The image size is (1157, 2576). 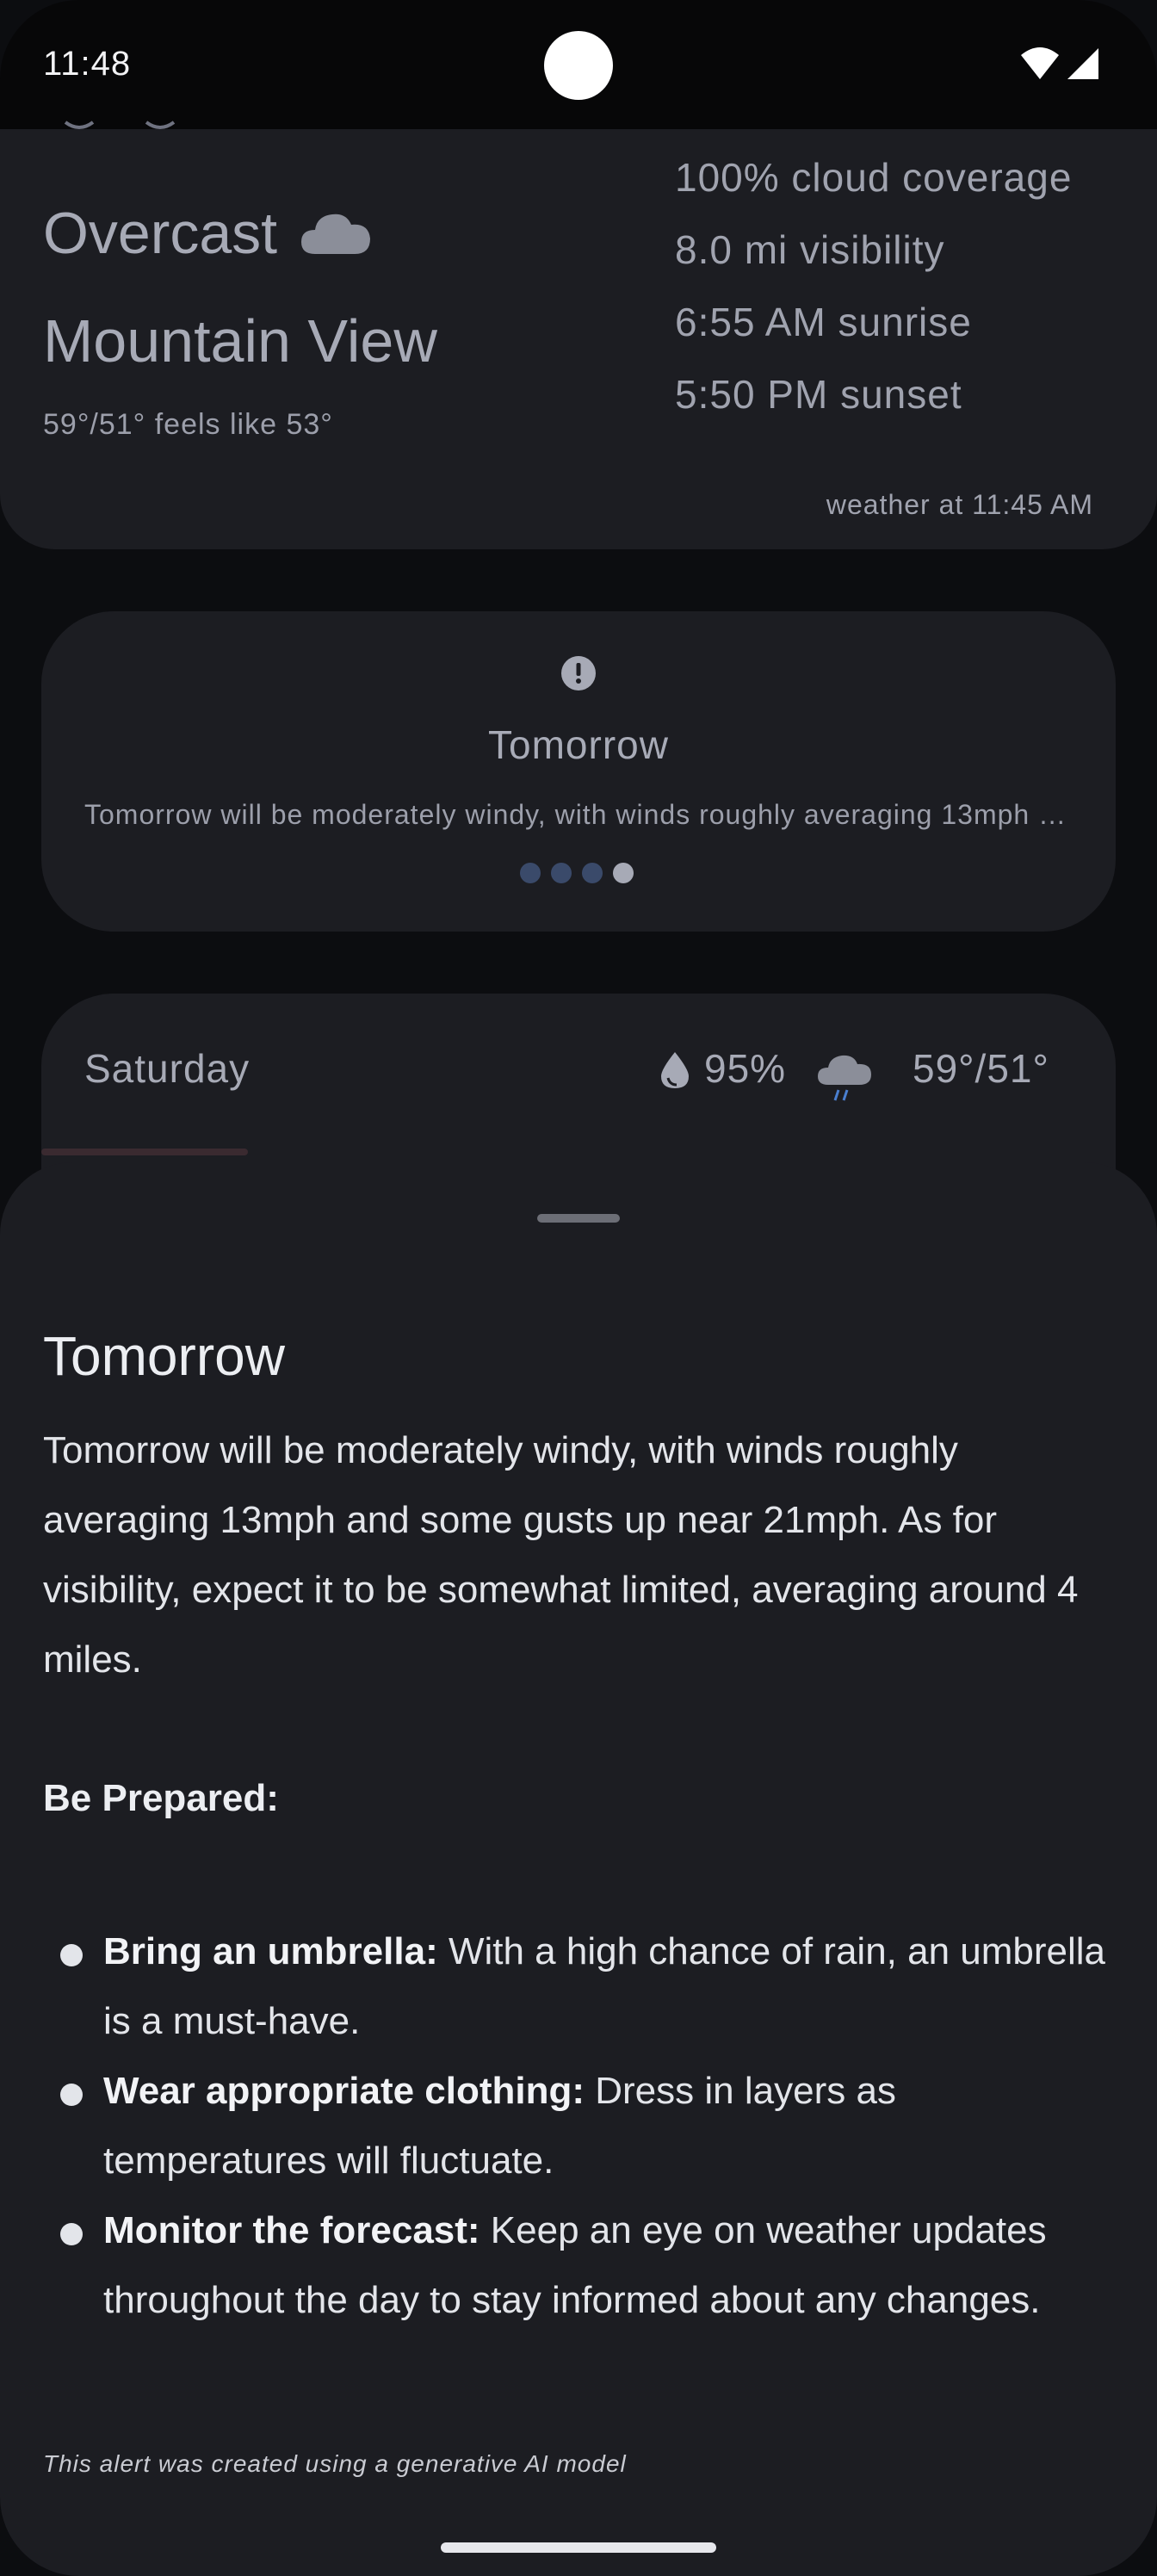 I want to click on water-drop-icon, so click(x=675, y=1070).